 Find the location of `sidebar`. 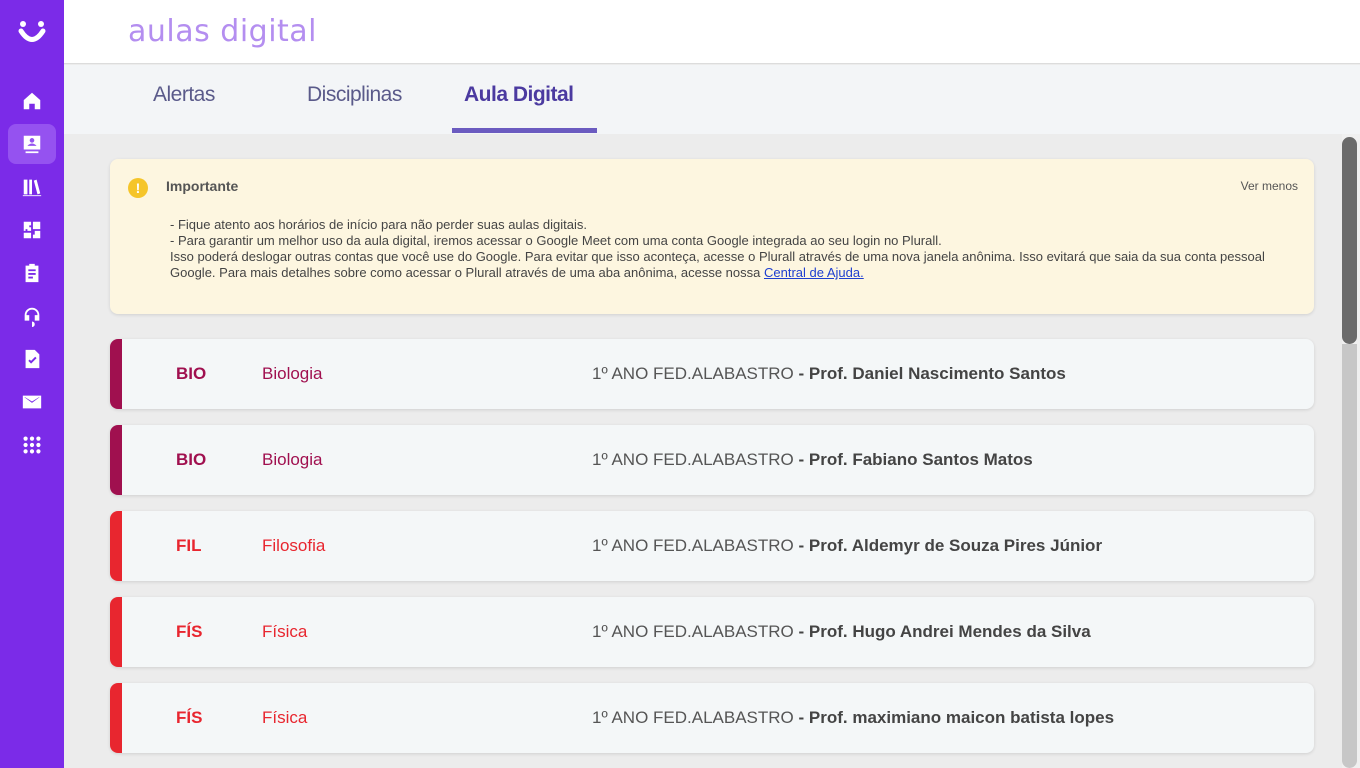

sidebar is located at coordinates (32, 384).